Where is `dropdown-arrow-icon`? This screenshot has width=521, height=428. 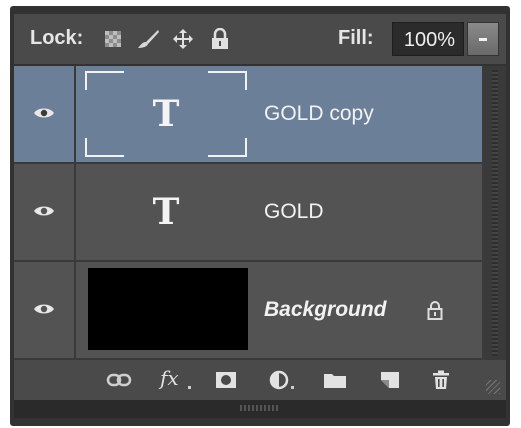 dropdown-arrow-icon is located at coordinates (483, 39).